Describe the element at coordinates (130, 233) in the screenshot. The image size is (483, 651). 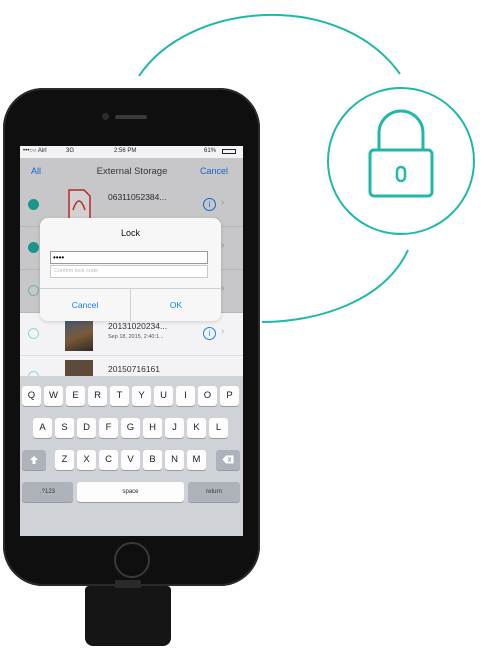
I see `dialog-title: Lock` at that location.